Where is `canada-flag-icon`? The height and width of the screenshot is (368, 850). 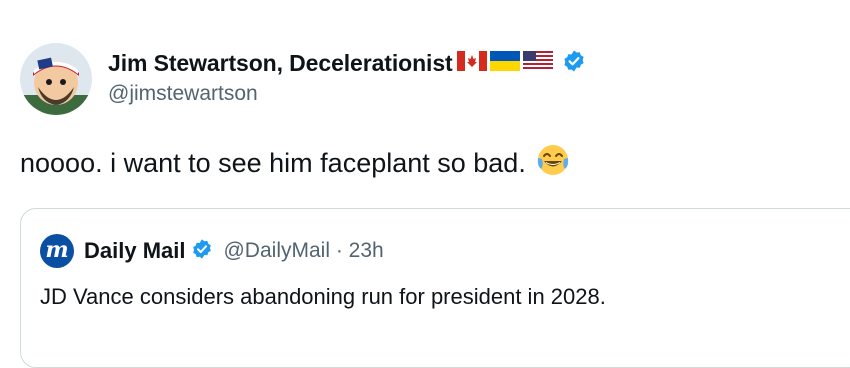 canada-flag-icon is located at coordinates (471, 63).